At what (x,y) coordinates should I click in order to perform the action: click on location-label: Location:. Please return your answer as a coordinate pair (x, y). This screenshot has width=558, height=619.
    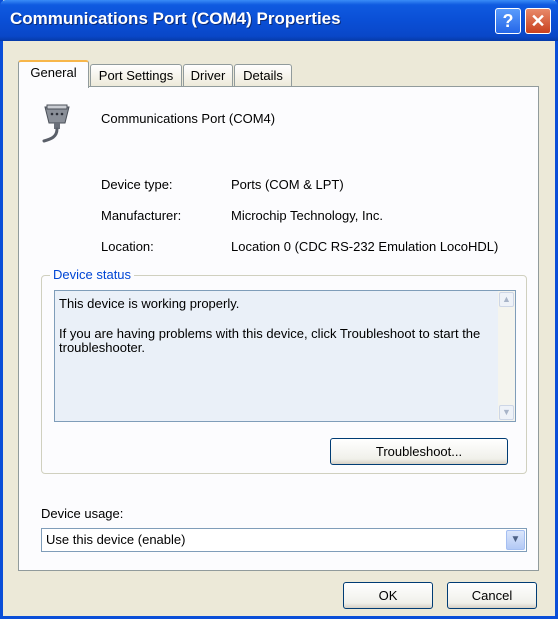
    Looking at the image, I should click on (127, 246).